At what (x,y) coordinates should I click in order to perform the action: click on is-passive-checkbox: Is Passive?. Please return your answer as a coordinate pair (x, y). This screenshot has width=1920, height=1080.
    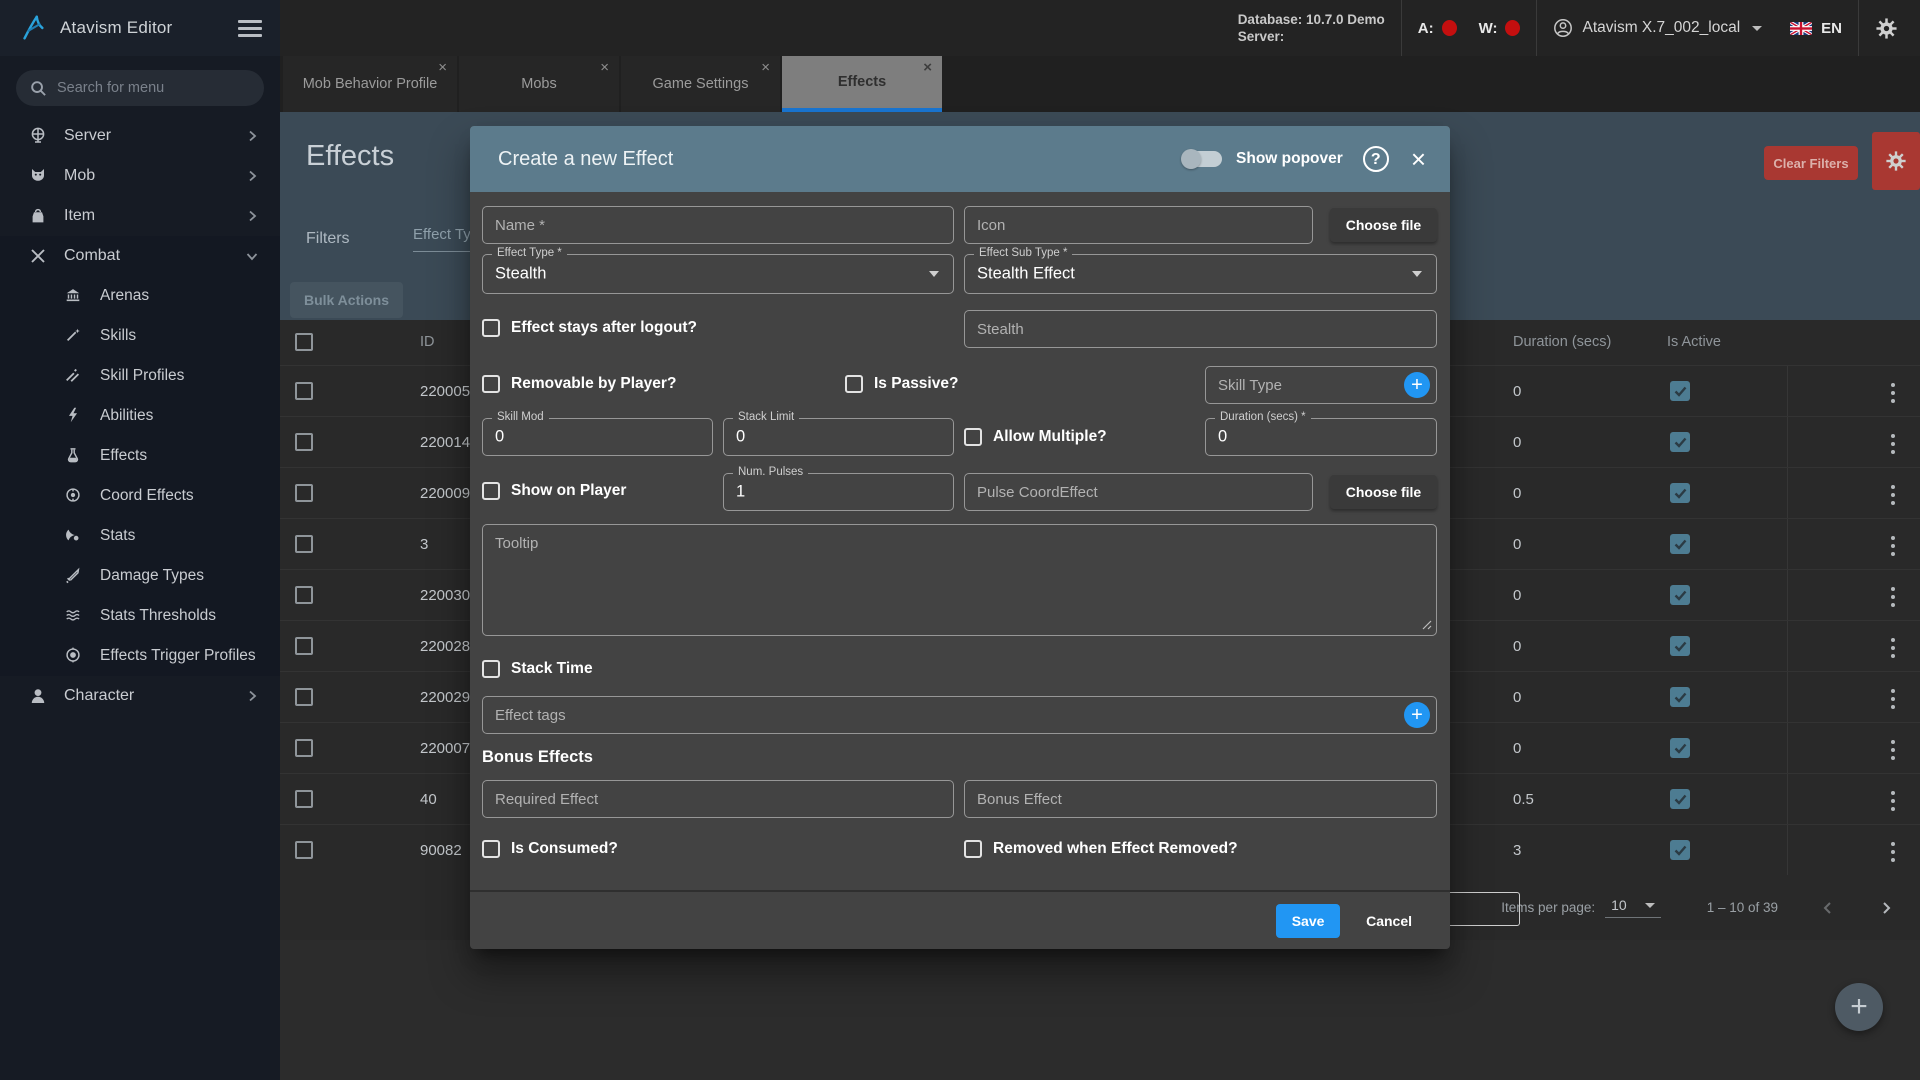
    Looking at the image, I should click on (901, 384).